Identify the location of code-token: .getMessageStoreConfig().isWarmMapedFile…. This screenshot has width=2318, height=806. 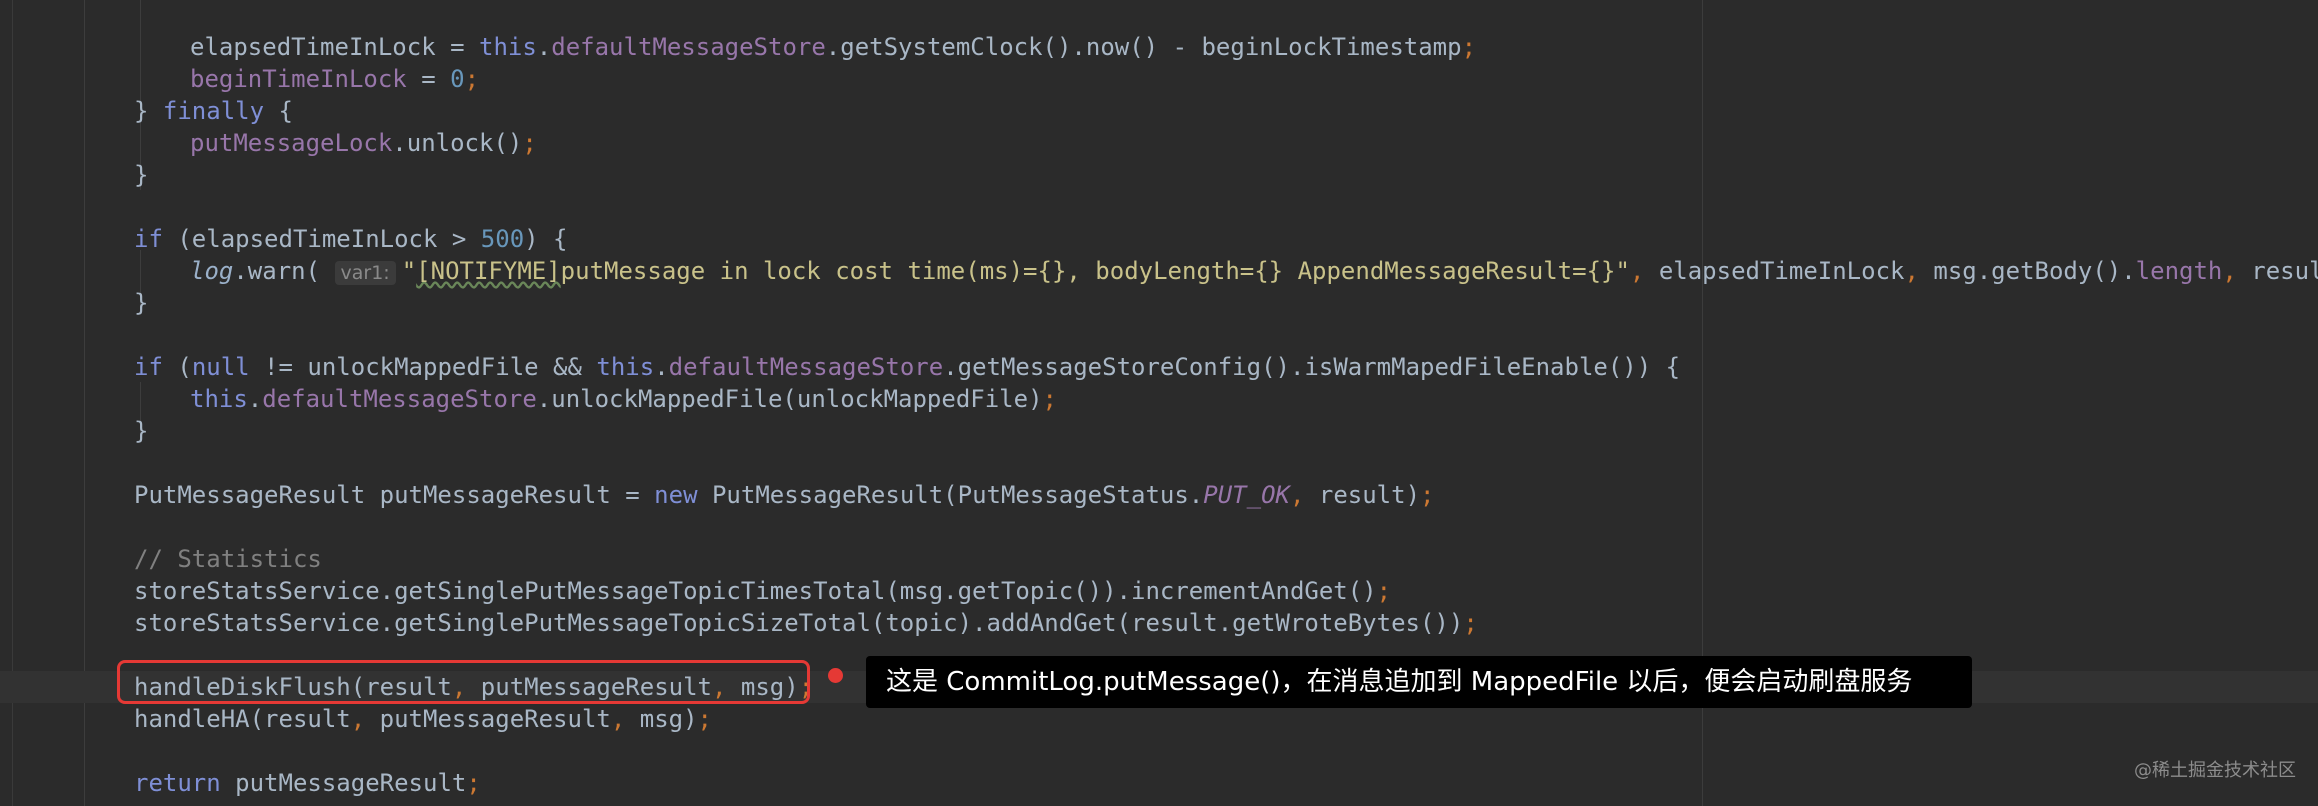
(1312, 367).